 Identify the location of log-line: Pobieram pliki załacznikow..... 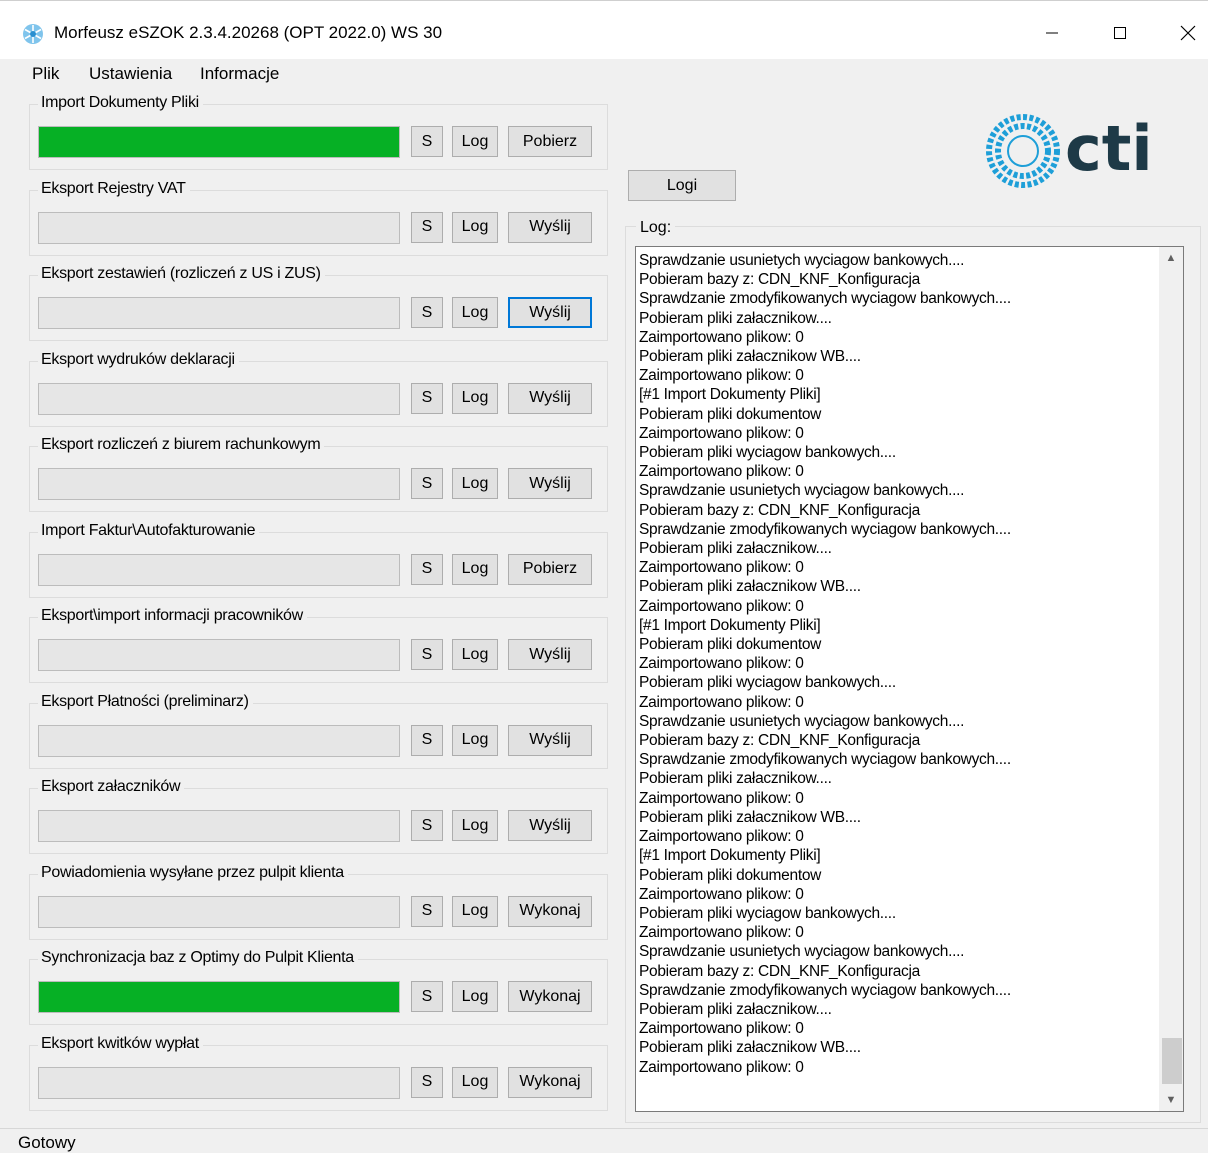
(735, 549).